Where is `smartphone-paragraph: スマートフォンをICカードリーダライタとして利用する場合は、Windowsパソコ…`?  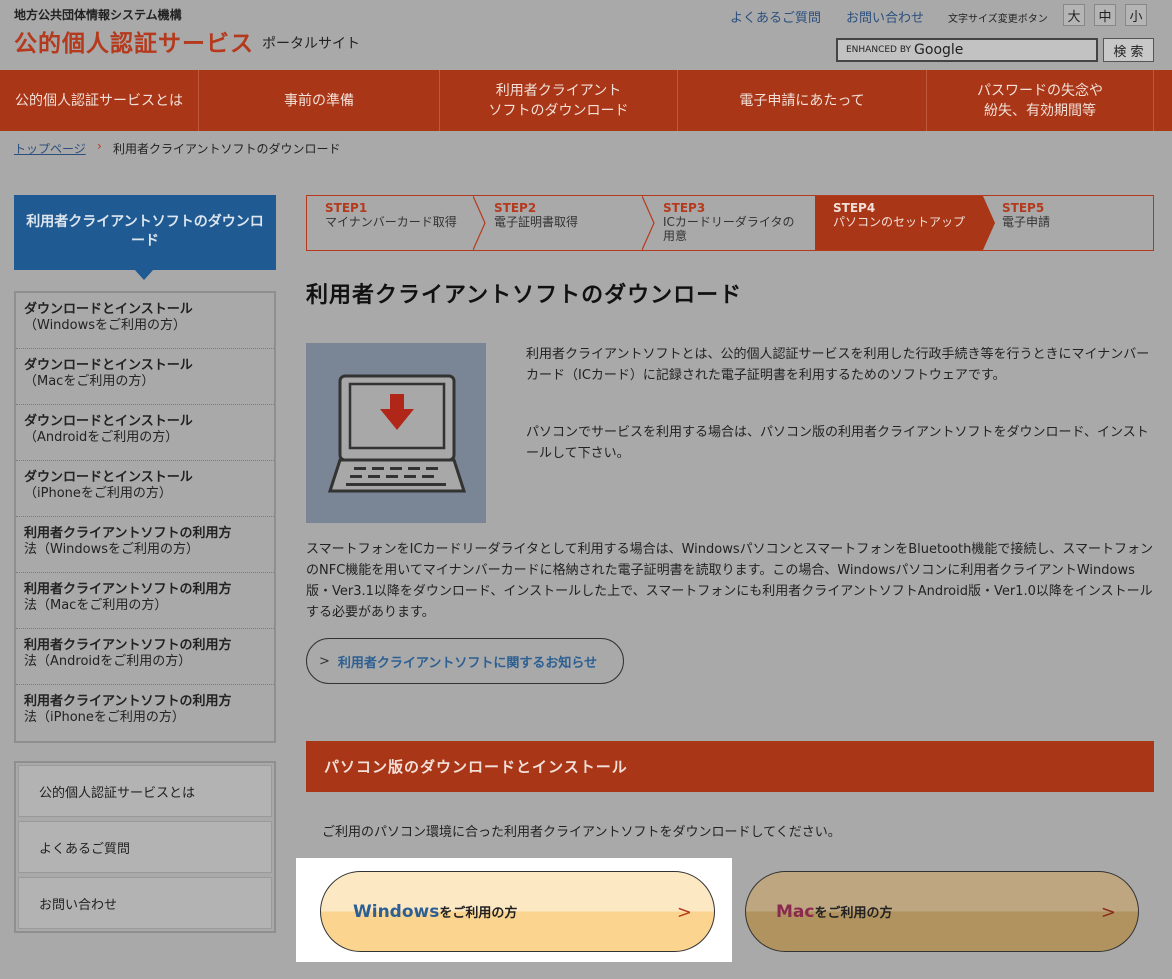
smartphone-paragraph: スマートフォンをICカードリーダライタとして利用する場合は、Windowsパソコ… is located at coordinates (729, 581).